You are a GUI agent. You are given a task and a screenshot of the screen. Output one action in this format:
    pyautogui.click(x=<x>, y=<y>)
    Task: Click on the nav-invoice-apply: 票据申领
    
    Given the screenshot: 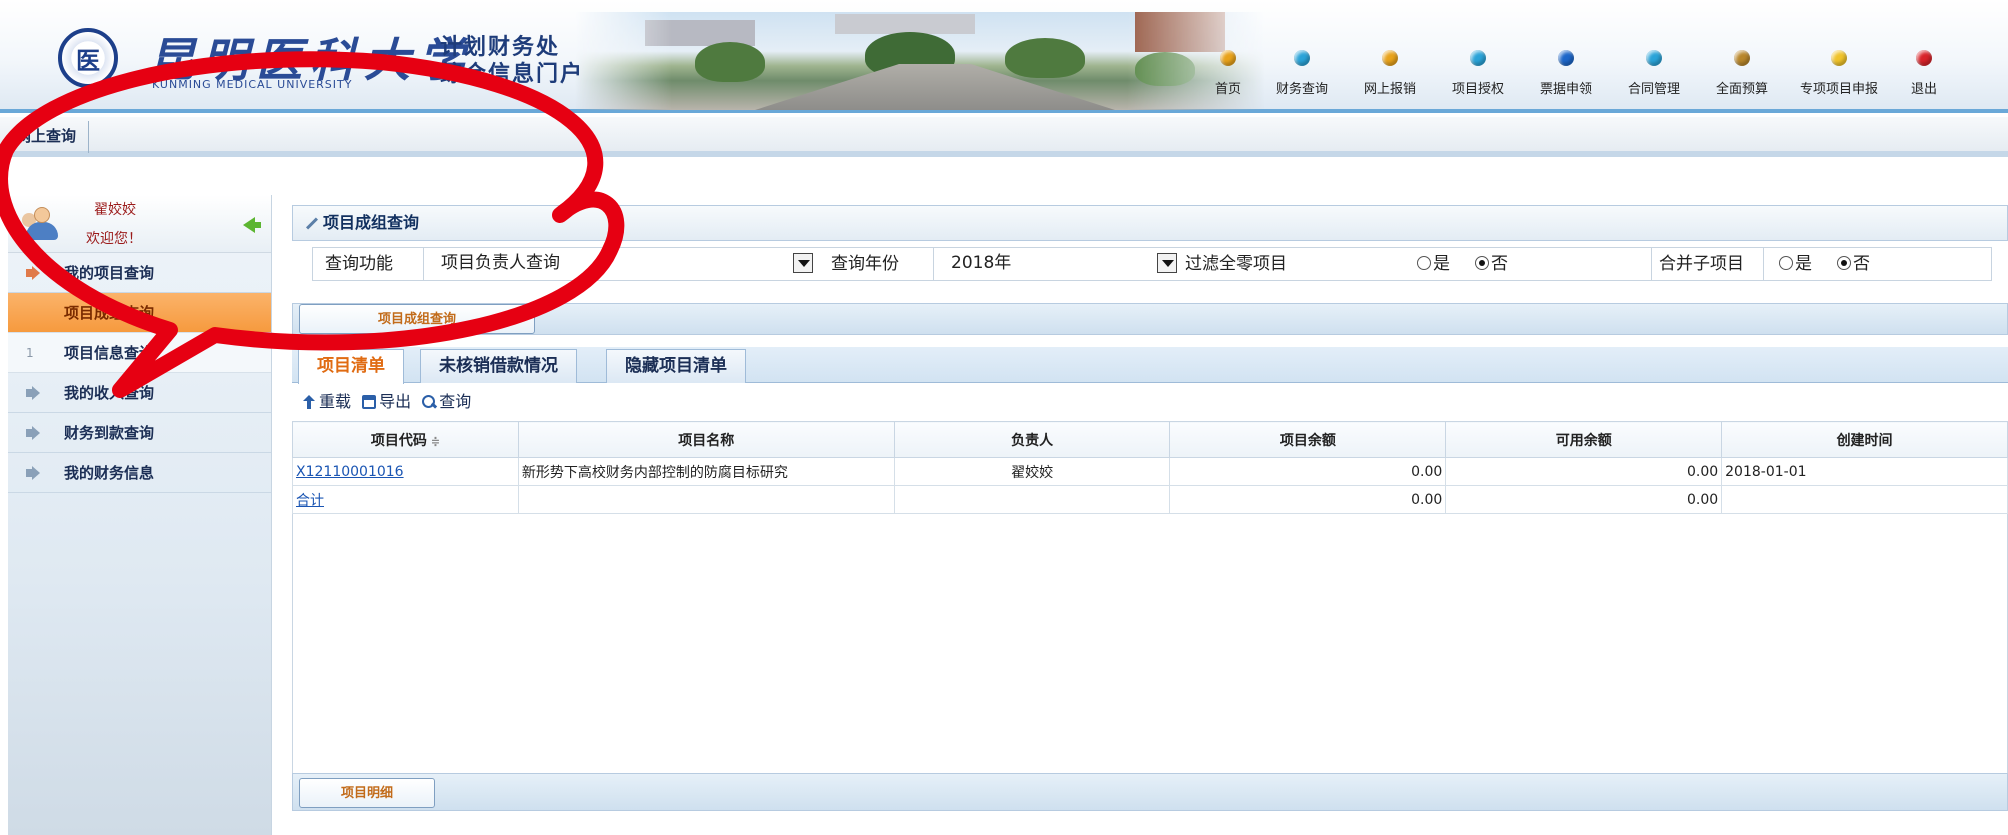 What is the action you would take?
    pyautogui.click(x=1566, y=65)
    